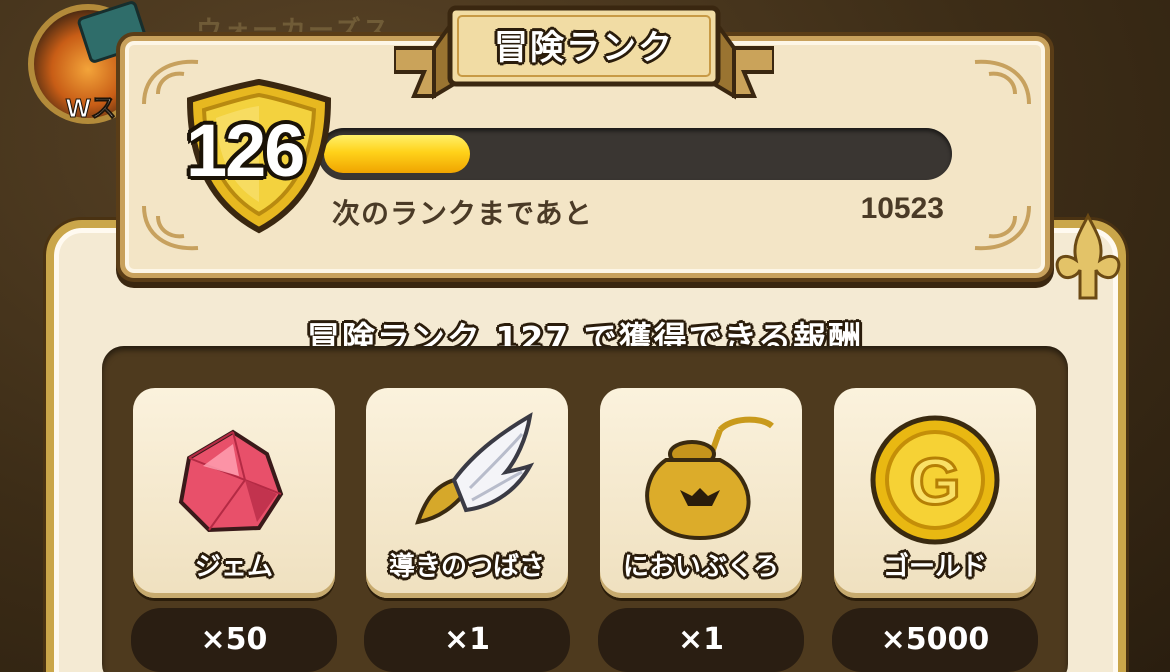 The height and width of the screenshot is (672, 1170). Describe the element at coordinates (635, 154) in the screenshot. I see `rank-progress-bar` at that location.